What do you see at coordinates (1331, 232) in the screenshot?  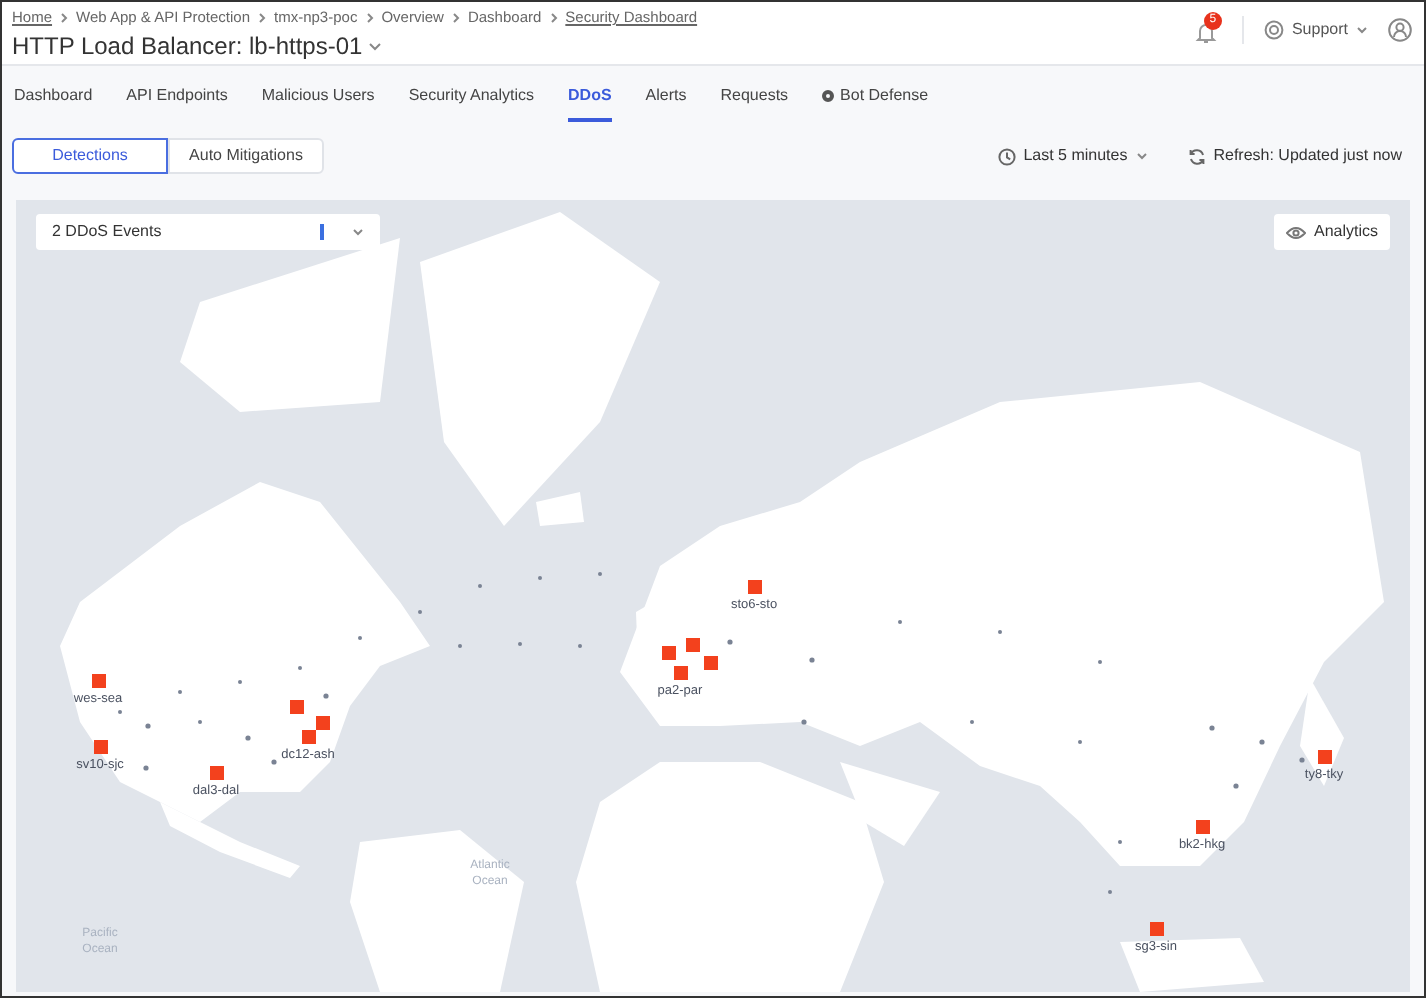 I see `analytics-button: Analytics` at bounding box center [1331, 232].